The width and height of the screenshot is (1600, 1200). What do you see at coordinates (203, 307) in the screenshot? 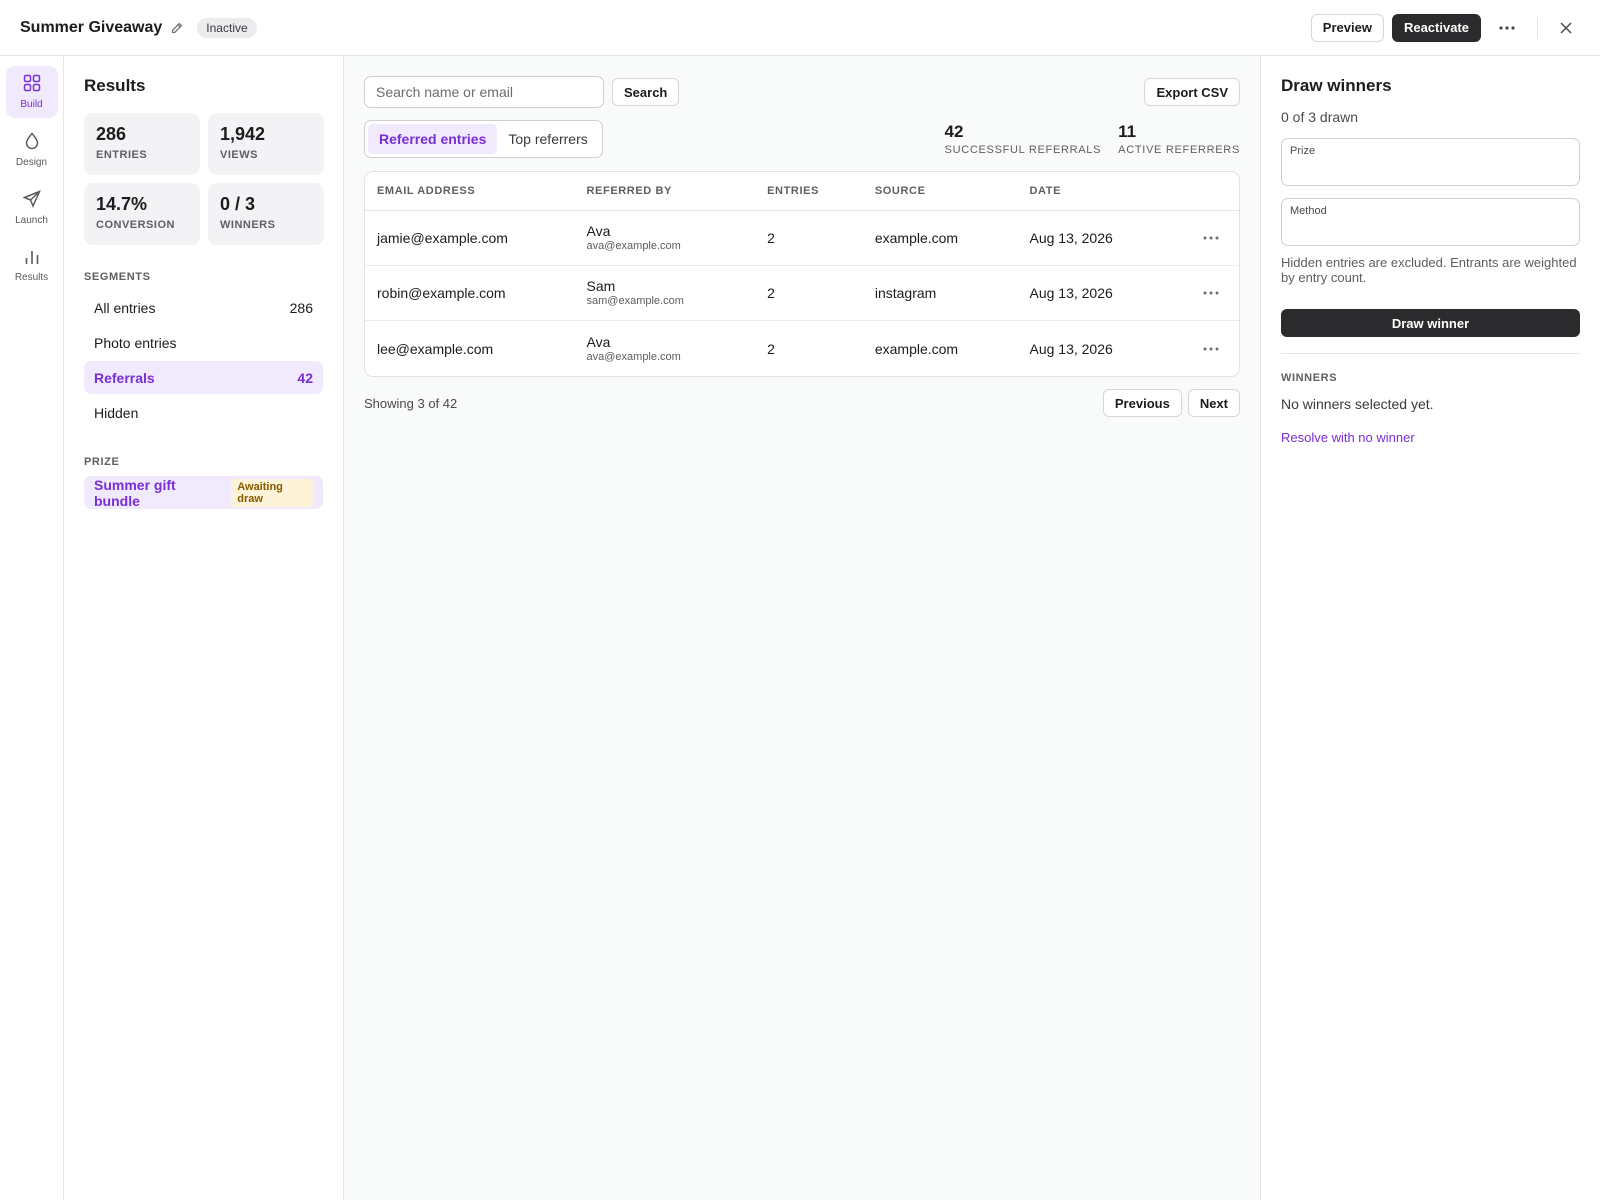
I see `segment-all-entries: All entries 286` at bounding box center [203, 307].